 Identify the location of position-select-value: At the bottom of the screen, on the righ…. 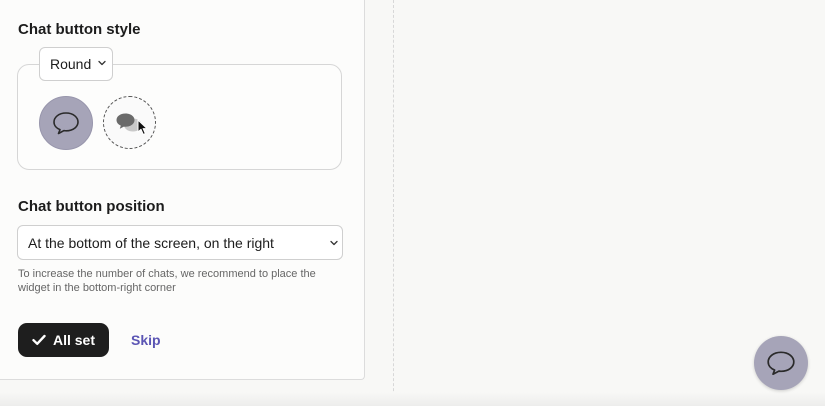
(151, 242).